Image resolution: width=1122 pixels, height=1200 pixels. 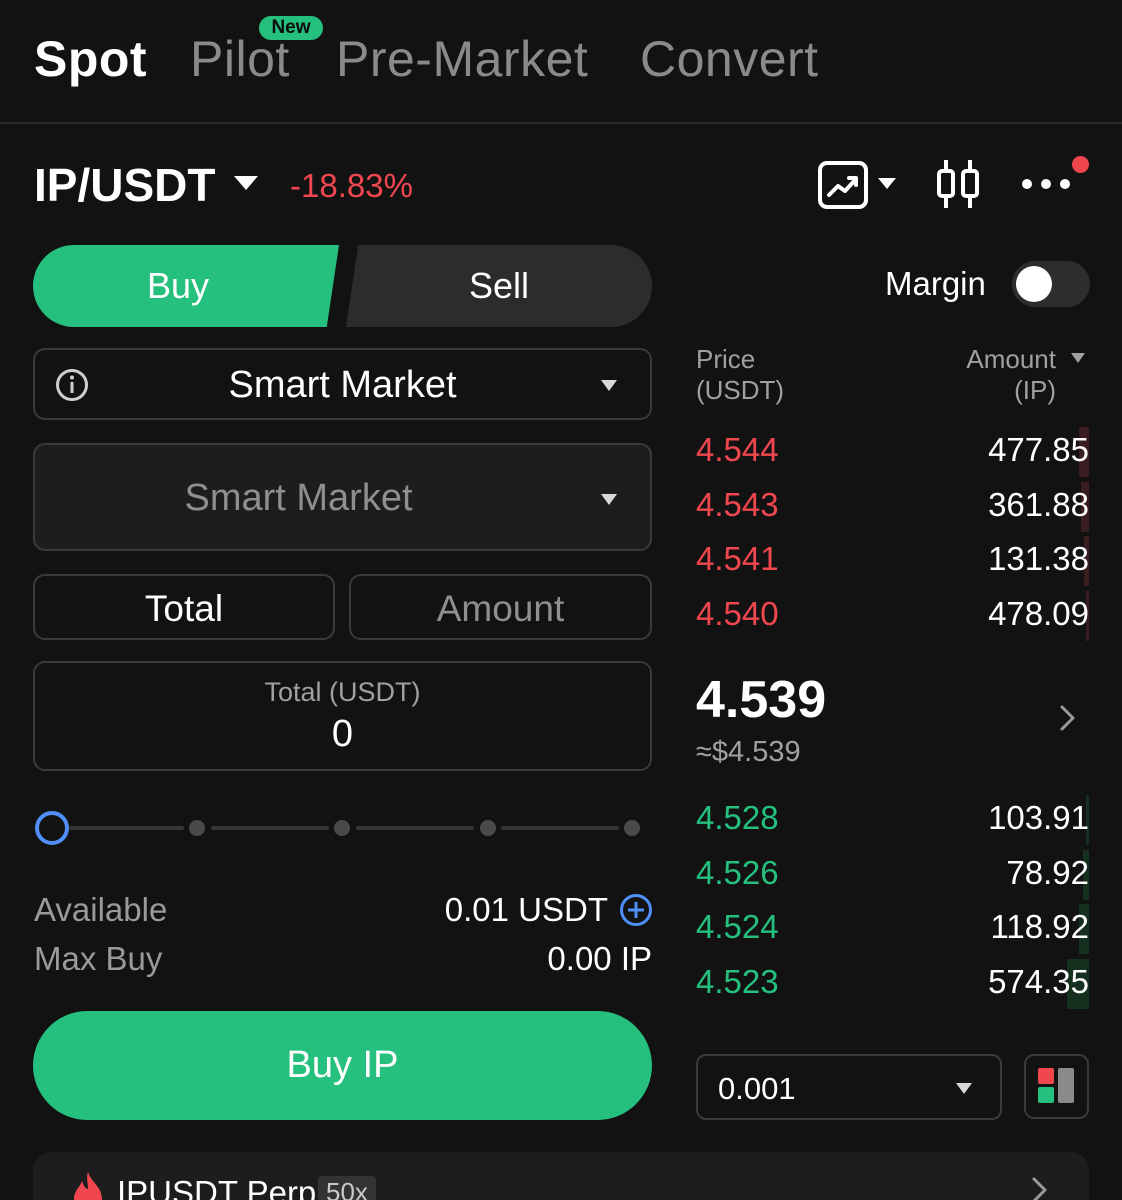 I want to click on amount-unit-caret-icon, so click(x=1078, y=358).